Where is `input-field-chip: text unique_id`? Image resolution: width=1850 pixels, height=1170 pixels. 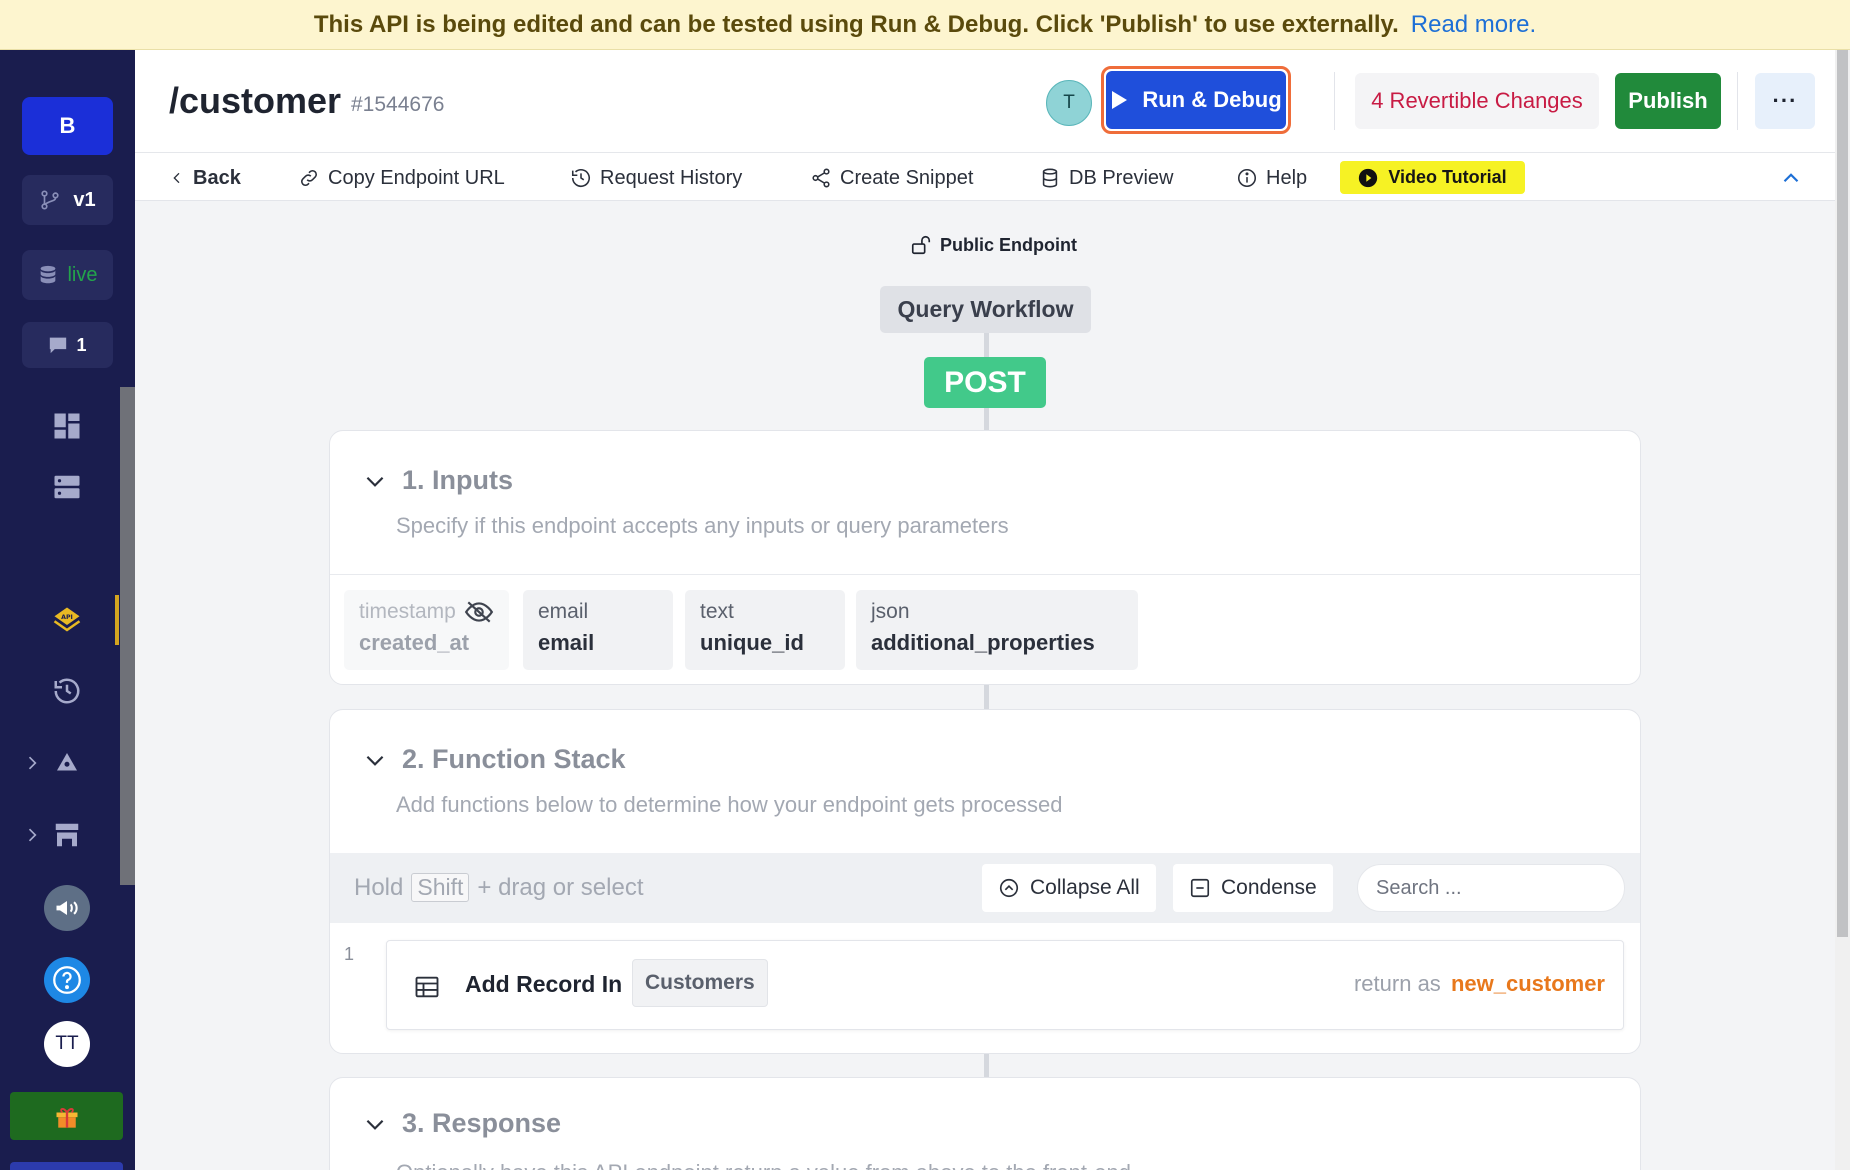
input-field-chip: text unique_id is located at coordinates (765, 630).